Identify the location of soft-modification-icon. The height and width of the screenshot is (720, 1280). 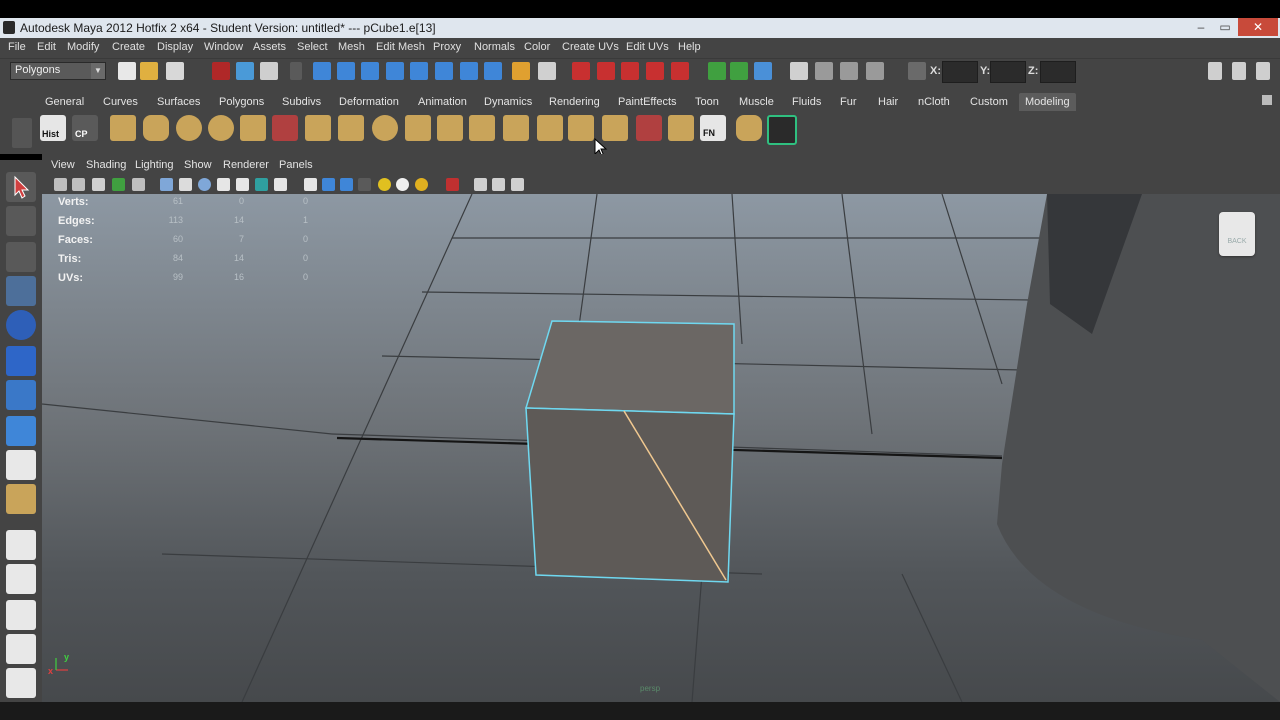
(21, 431).